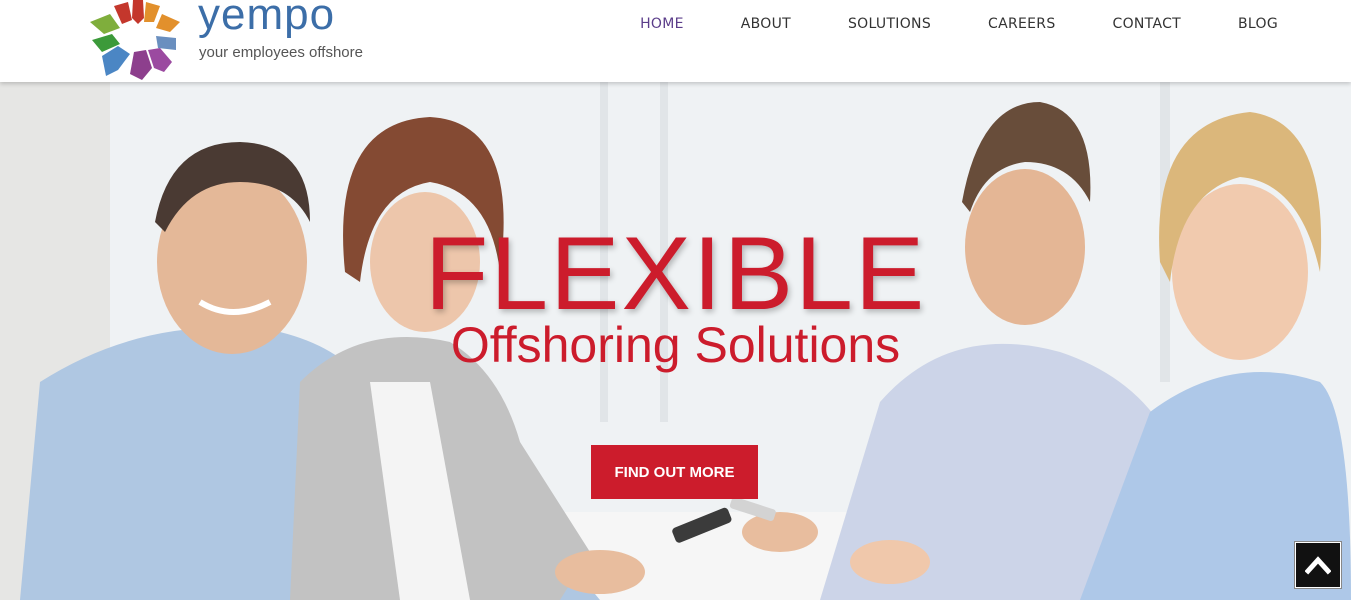  Describe the element at coordinates (281, 52) in the screenshot. I see `logo-tagline: your employees offshore` at that location.